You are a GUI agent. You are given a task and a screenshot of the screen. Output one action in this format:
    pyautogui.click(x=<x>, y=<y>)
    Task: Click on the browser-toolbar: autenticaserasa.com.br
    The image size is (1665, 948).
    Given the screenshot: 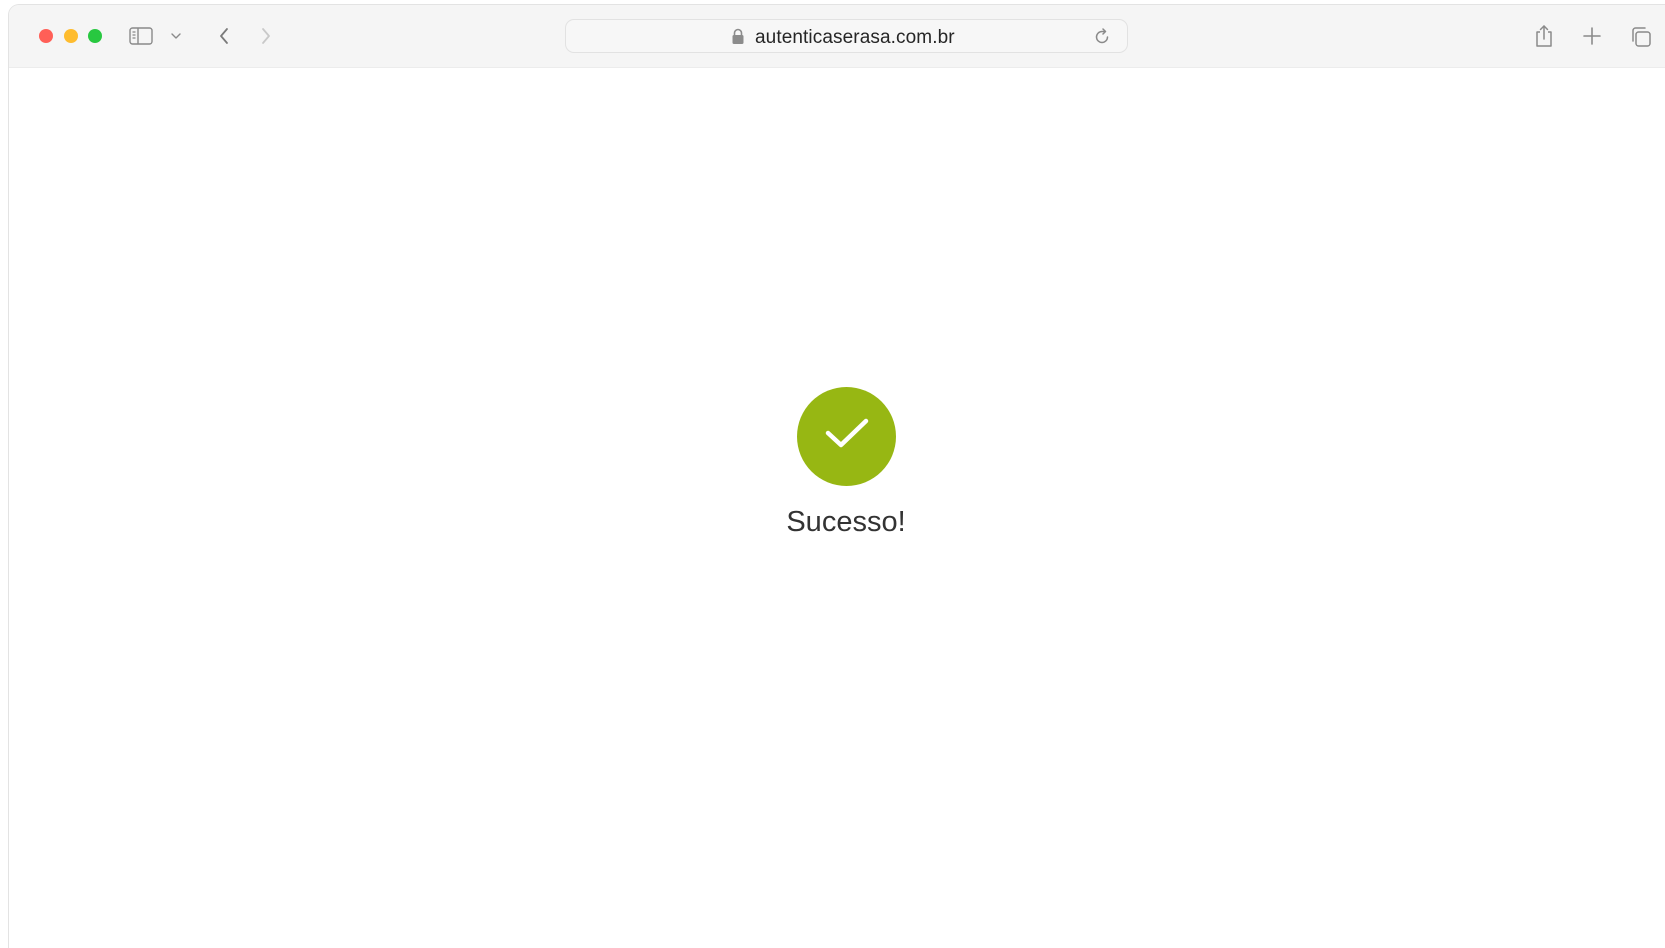 What is the action you would take?
    pyautogui.click(x=837, y=36)
    